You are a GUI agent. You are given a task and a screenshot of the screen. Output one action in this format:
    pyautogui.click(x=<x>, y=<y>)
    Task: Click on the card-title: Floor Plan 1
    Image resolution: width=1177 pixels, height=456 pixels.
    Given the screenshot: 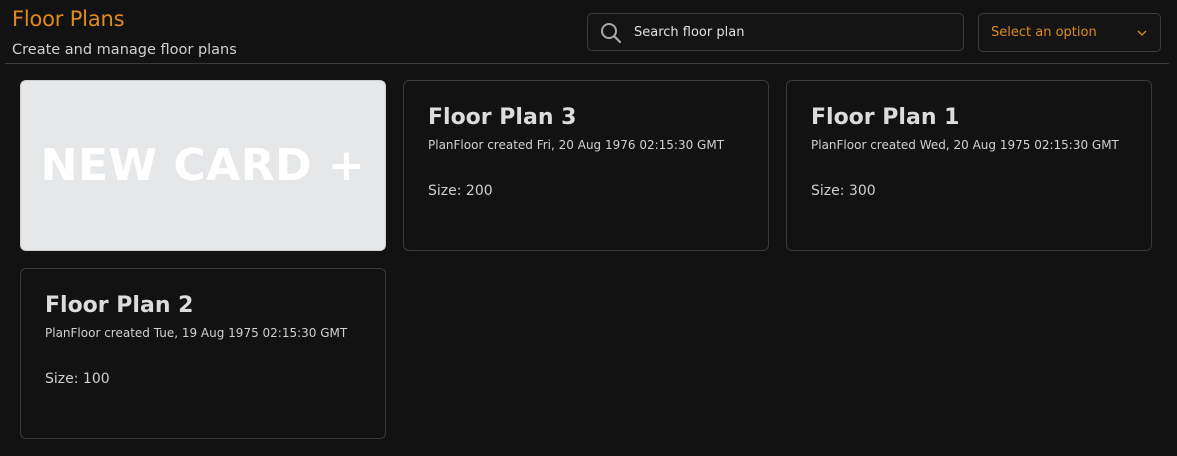 What is the action you would take?
    pyautogui.click(x=885, y=117)
    